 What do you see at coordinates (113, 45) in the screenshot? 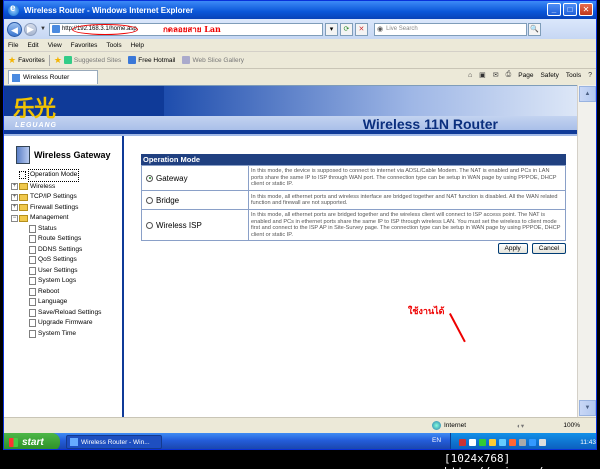
I see `menu-tools: Tools` at bounding box center [113, 45].